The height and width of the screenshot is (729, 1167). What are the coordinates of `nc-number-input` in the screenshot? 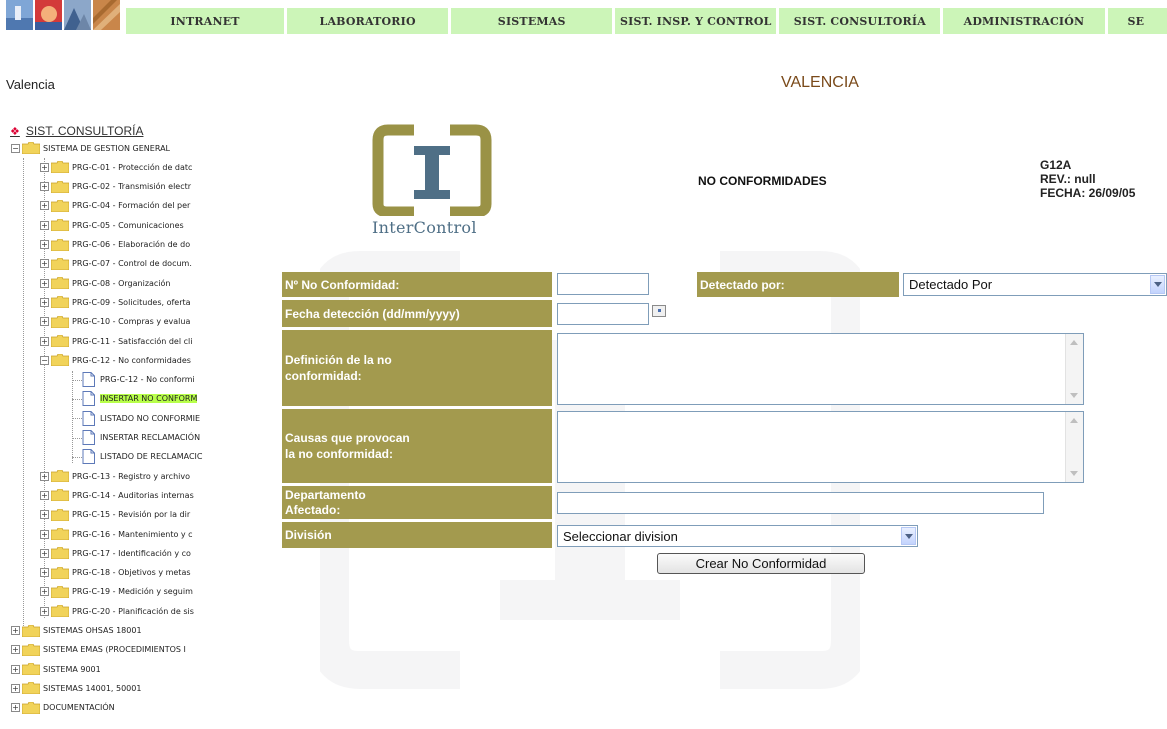 It's located at (603, 284).